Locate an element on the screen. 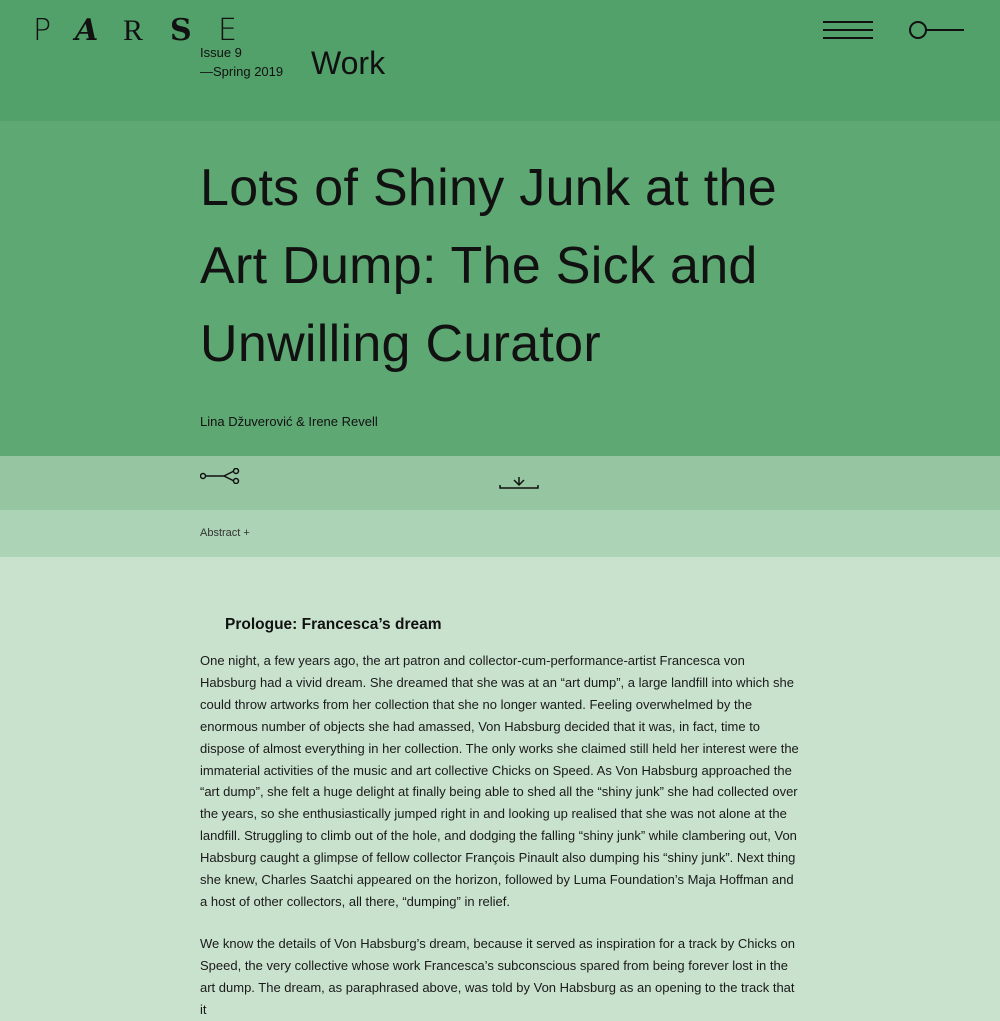 The width and height of the screenshot is (1000, 1021). logo-letter-p: P is located at coordinates (42, 30).